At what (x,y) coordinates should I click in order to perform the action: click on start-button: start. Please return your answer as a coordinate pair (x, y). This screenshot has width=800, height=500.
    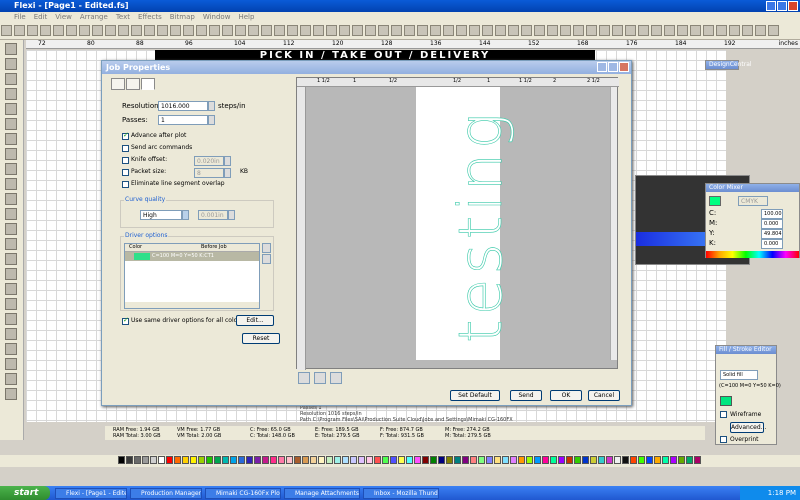
    Looking at the image, I should click on (25, 493).